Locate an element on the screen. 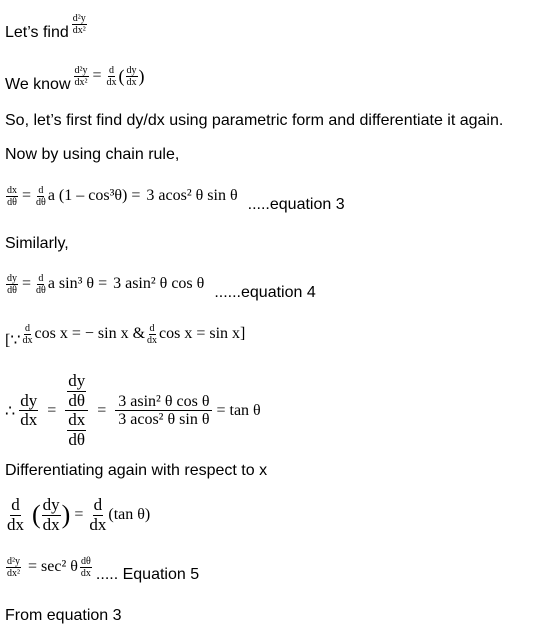 This screenshot has width=552, height=632. expression: cos x = sin x] is located at coordinates (202, 333).